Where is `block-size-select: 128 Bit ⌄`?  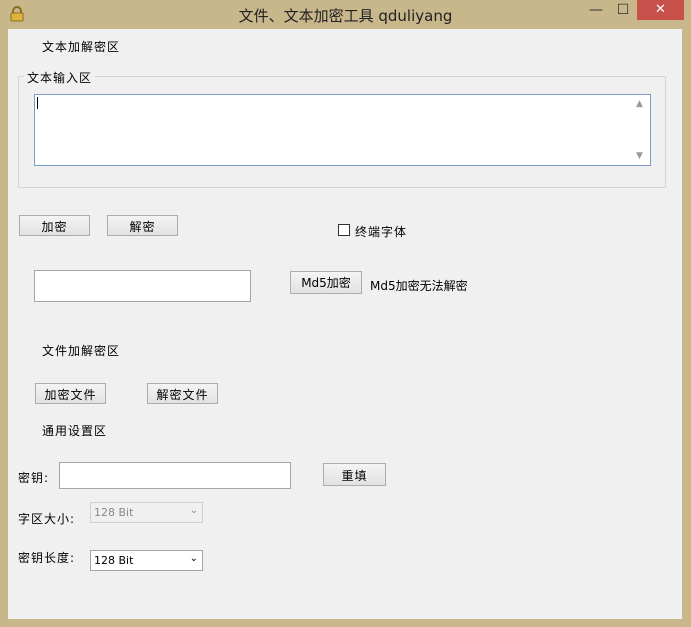
block-size-select: 128 Bit ⌄ is located at coordinates (146, 512).